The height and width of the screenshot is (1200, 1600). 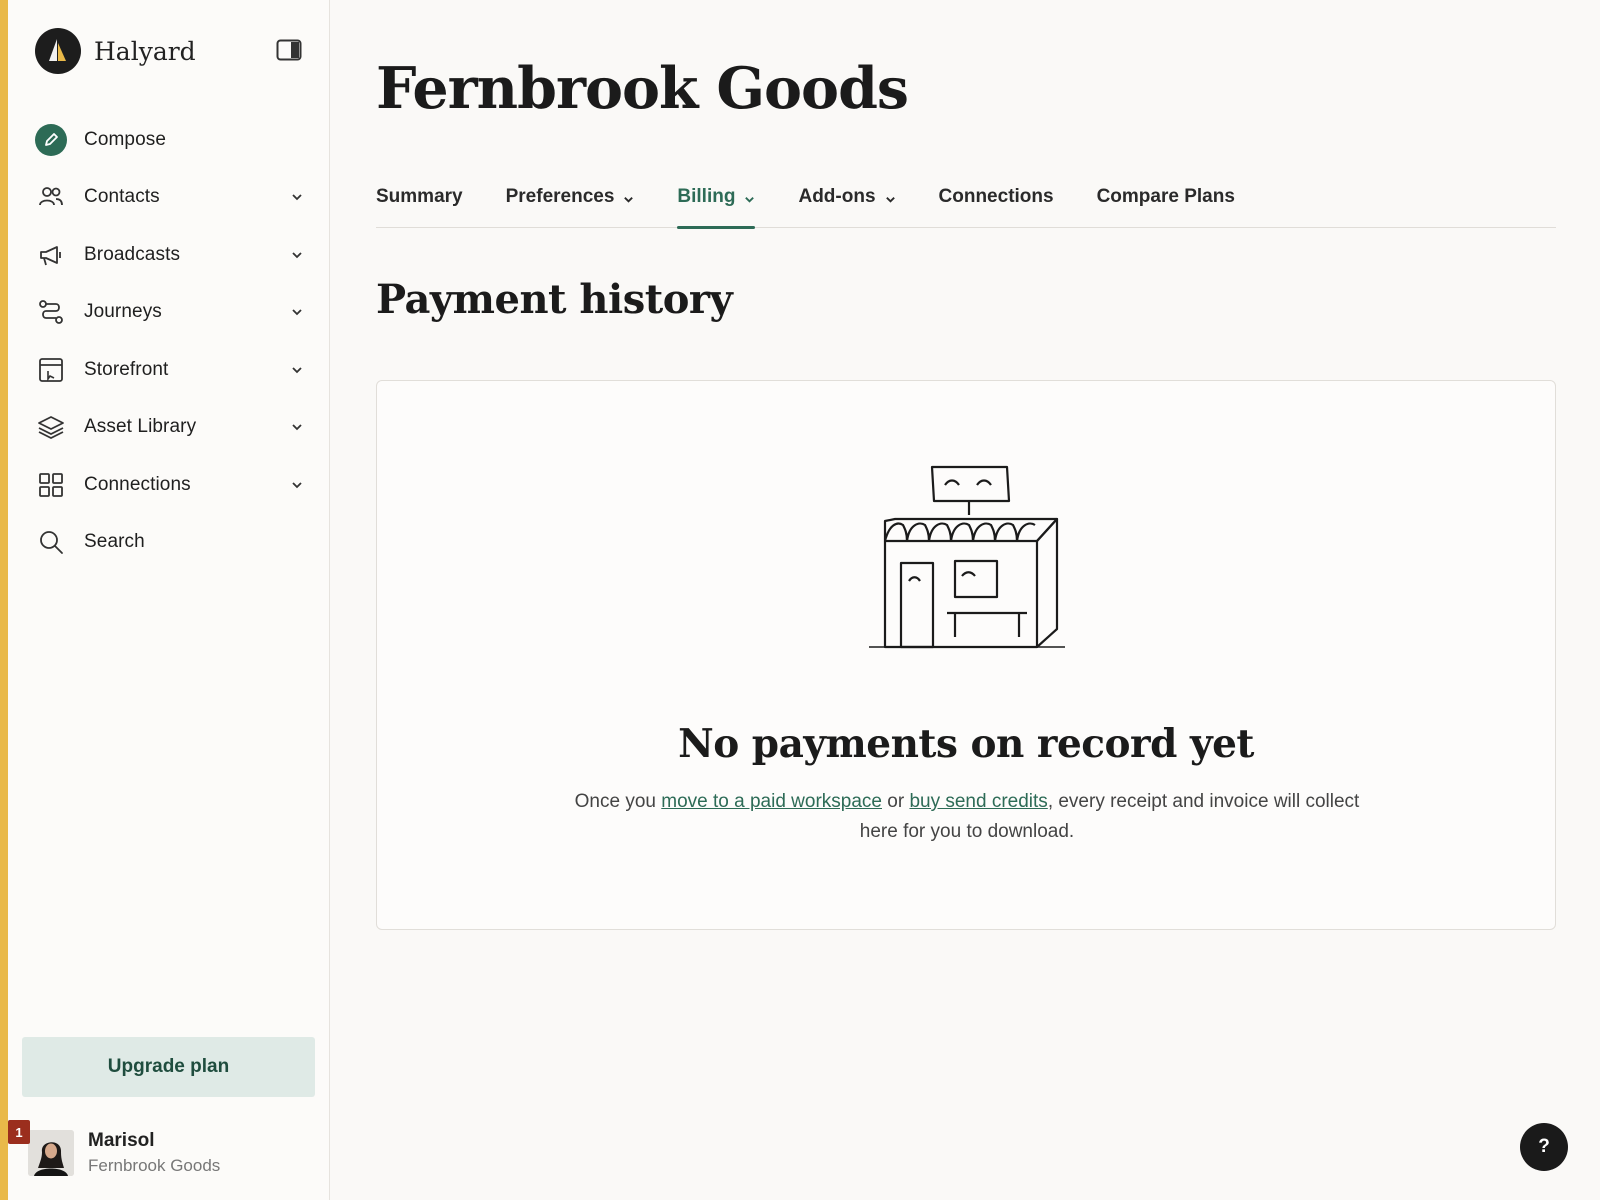 I want to click on avatar, so click(x=51, y=1153).